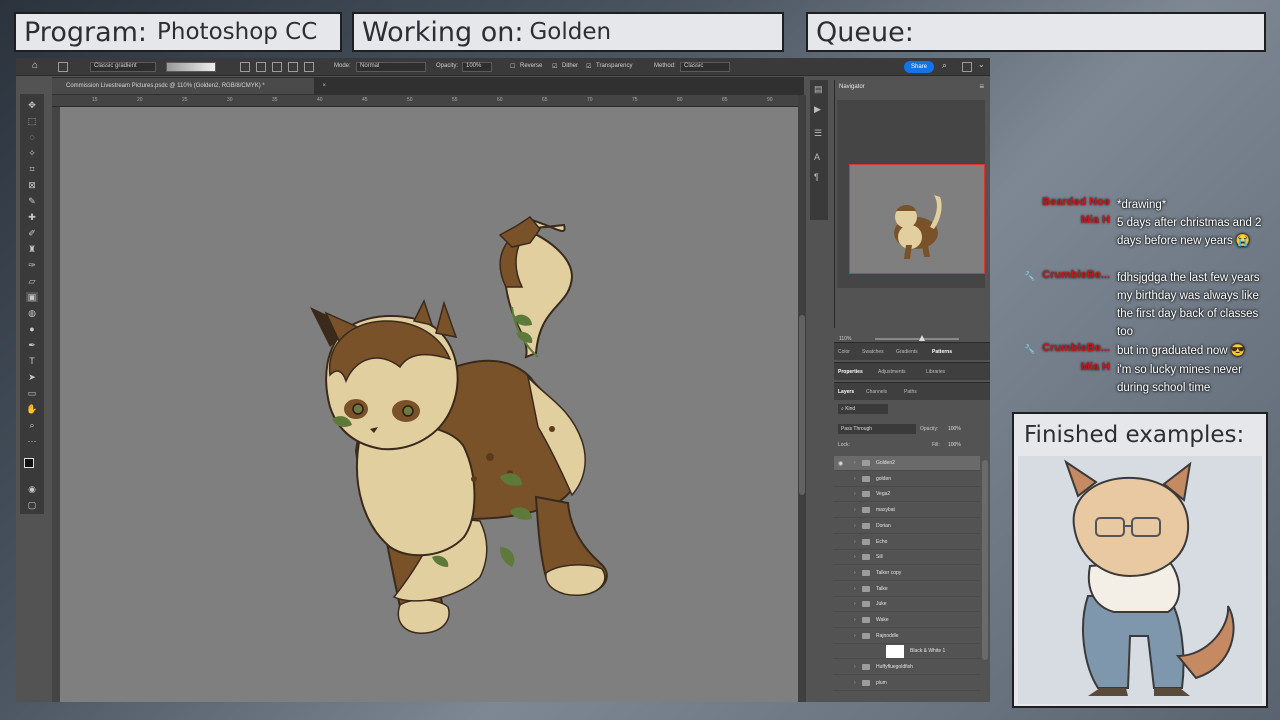 The width and height of the screenshot is (1280, 720). Describe the element at coordinates (29, 463) in the screenshot. I see `foreground-color-swatch` at that location.